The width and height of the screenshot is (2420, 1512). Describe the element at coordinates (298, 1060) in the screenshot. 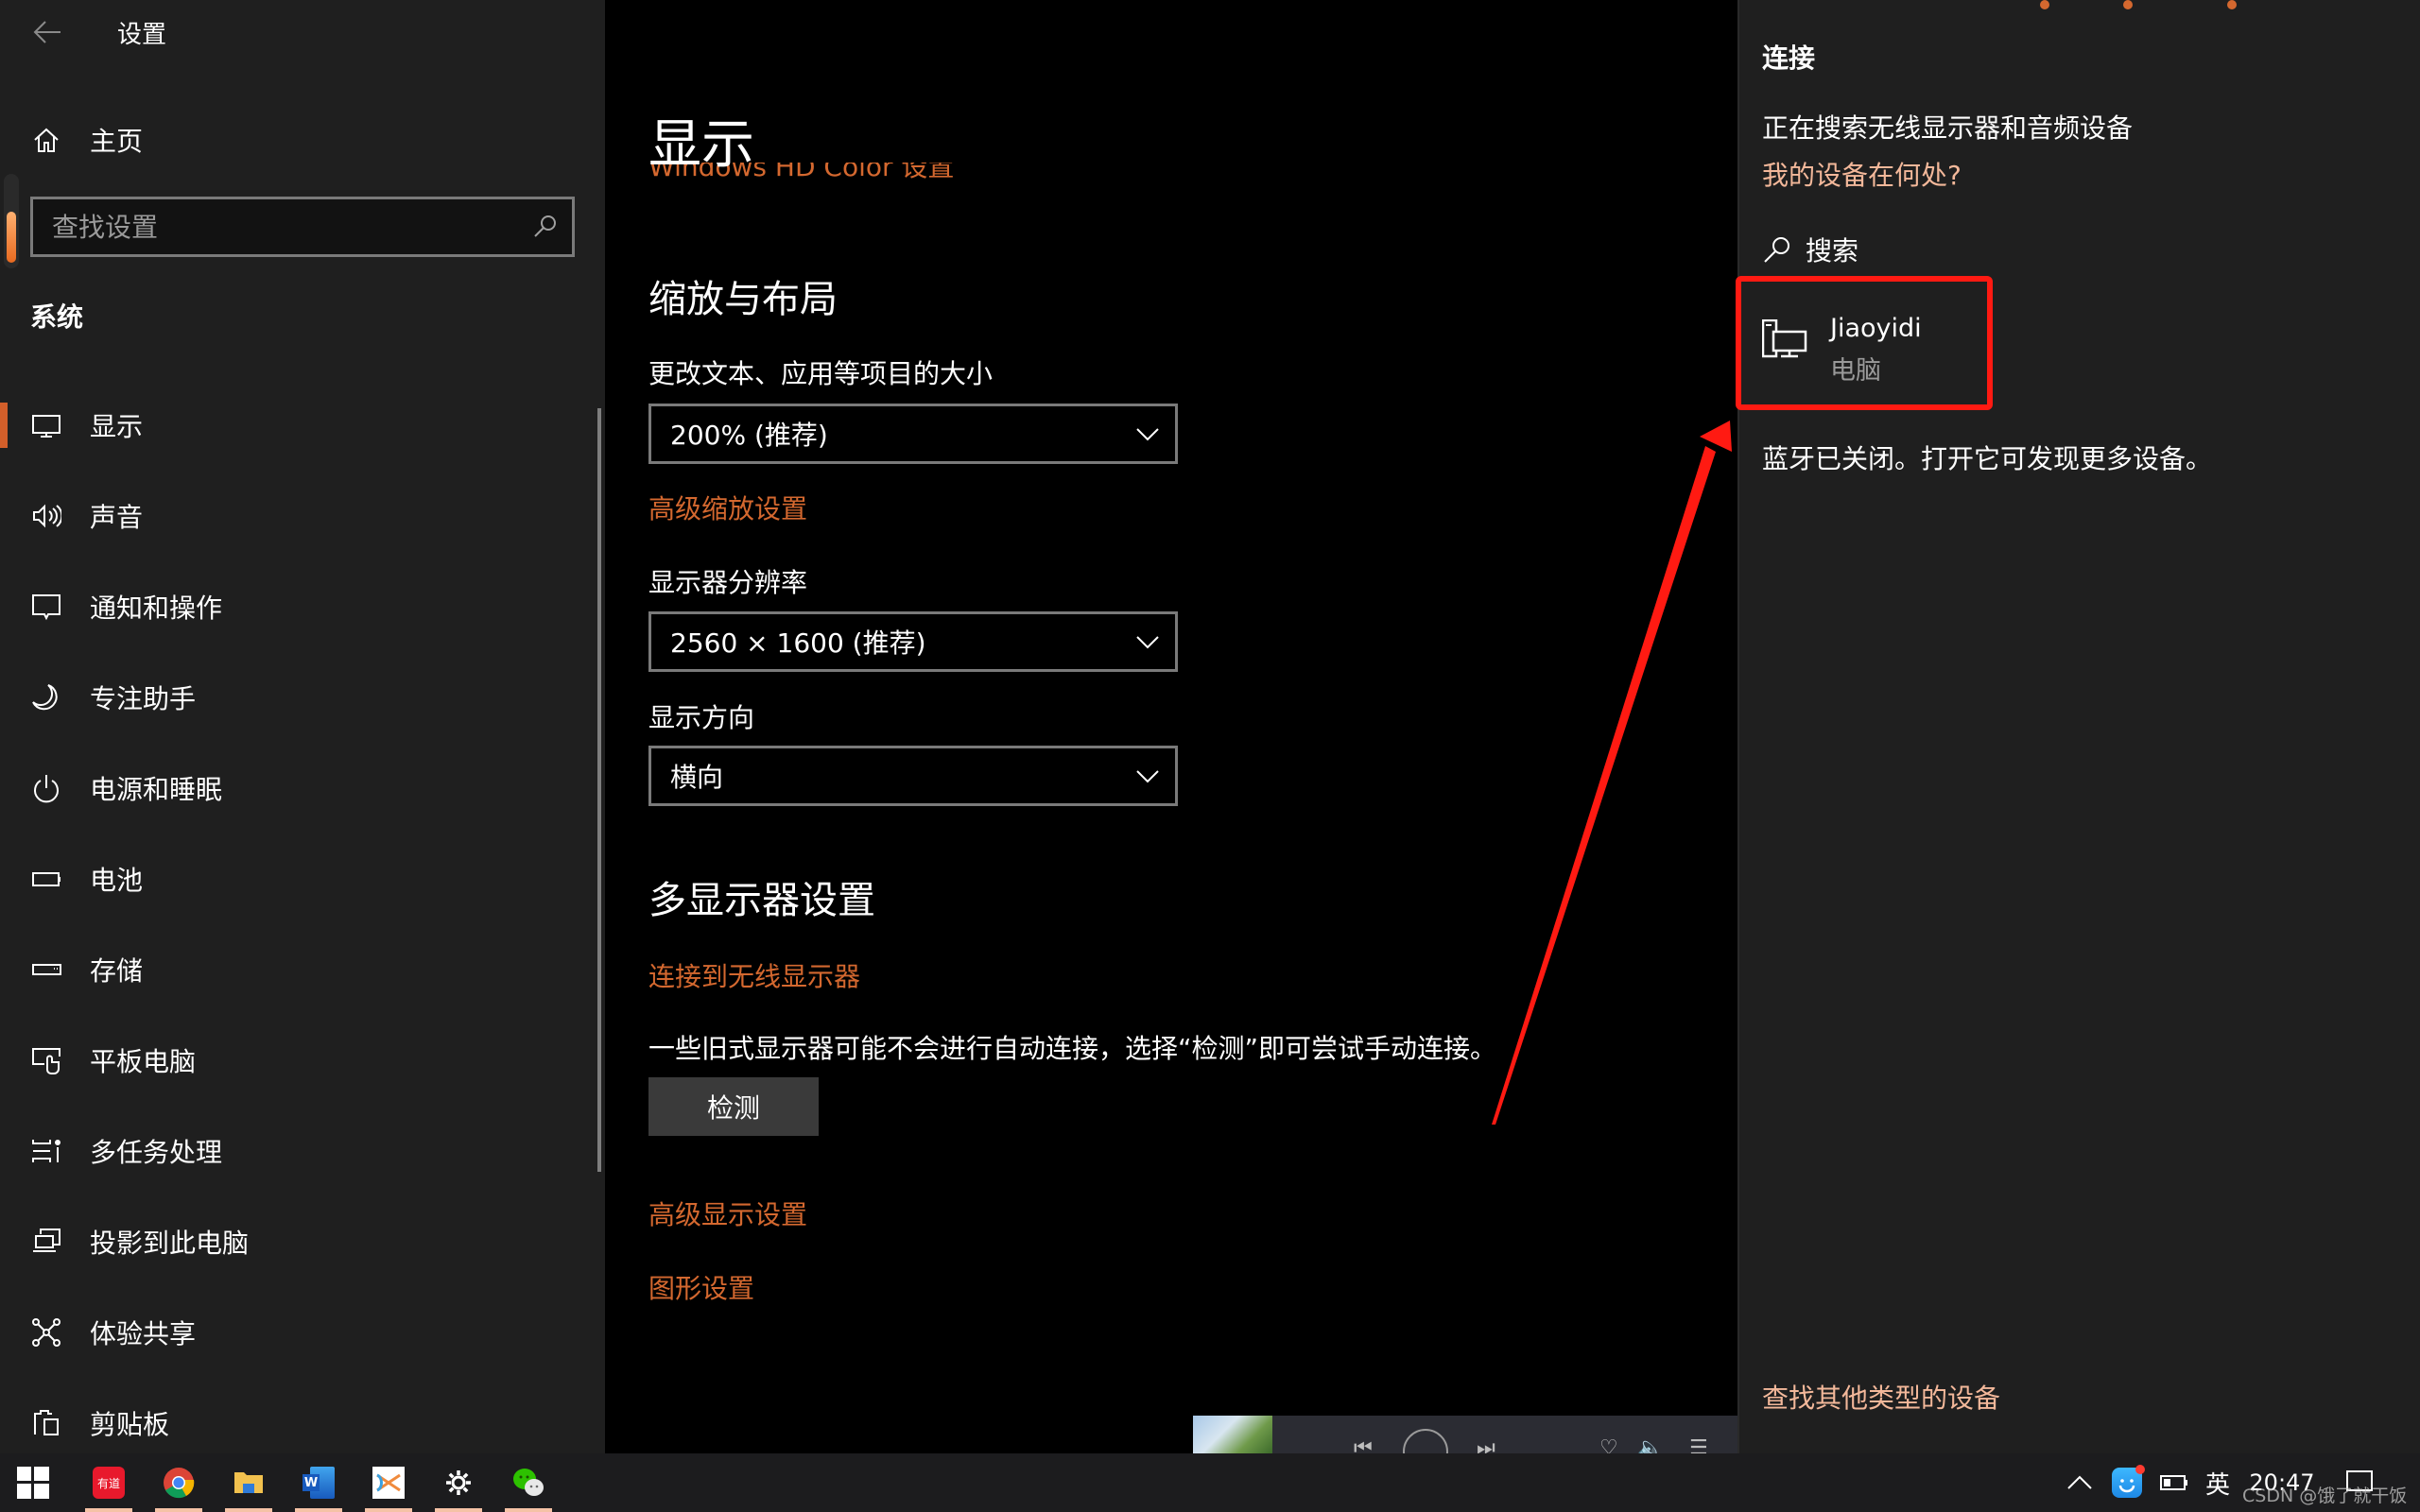

I see `sidebar-item-tablet: 平板电脑` at that location.